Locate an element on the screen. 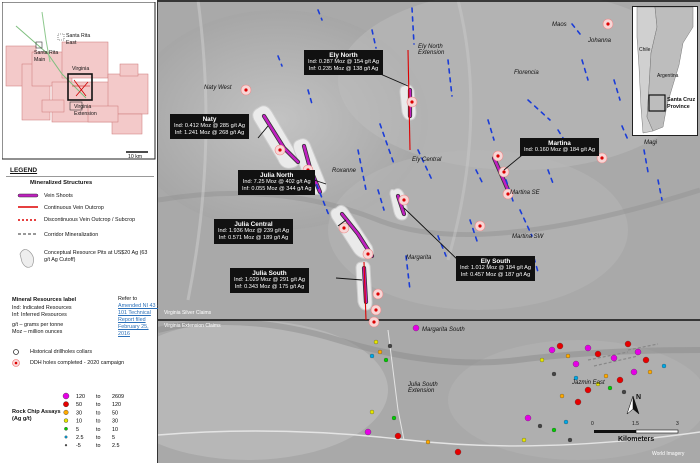 Image resolution: width=700 pixels, height=463 pixels. legend-continuous-vein: Continuous Vein Outcrop is located at coordinates (74, 208).